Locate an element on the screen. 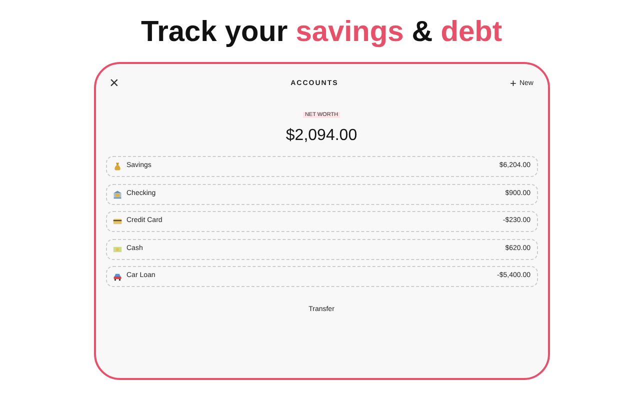 This screenshot has width=643, height=402. net-worth-amount: $2,094.00 is located at coordinates (322, 135).